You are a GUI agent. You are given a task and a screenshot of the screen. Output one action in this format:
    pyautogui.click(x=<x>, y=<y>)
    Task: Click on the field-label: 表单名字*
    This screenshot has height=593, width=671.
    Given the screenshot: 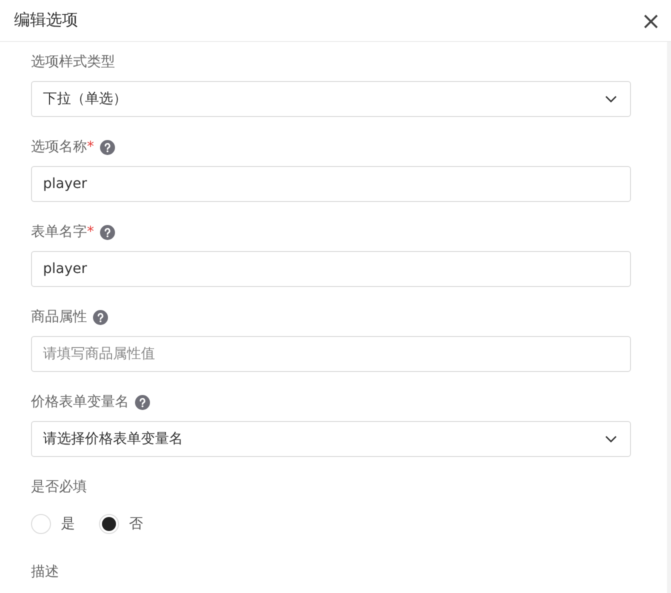 What is the action you would take?
    pyautogui.click(x=62, y=232)
    